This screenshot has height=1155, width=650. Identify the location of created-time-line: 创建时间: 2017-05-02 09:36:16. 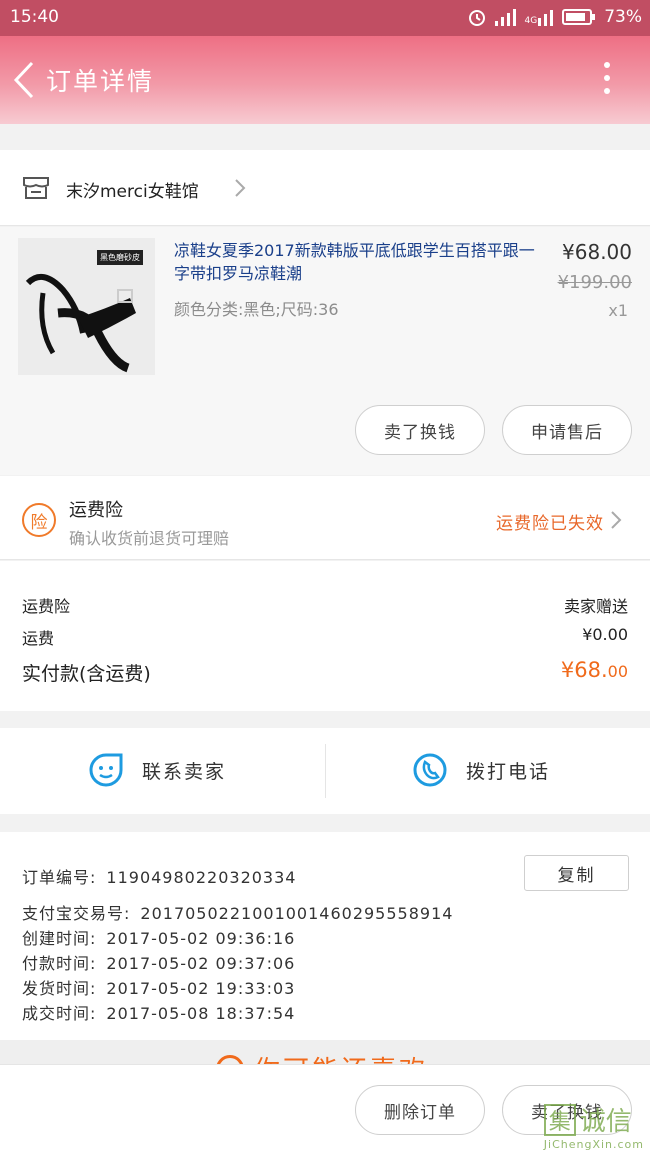
(158, 937).